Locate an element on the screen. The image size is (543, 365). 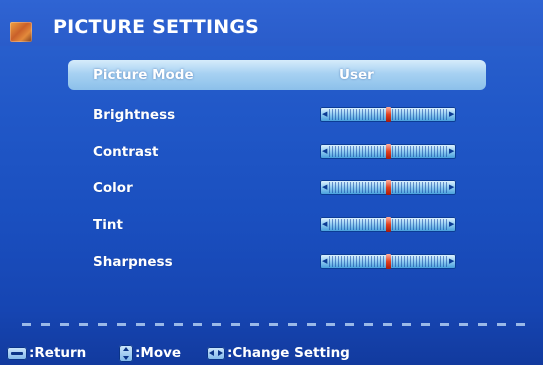
menu-button-icon is located at coordinates (17, 353).